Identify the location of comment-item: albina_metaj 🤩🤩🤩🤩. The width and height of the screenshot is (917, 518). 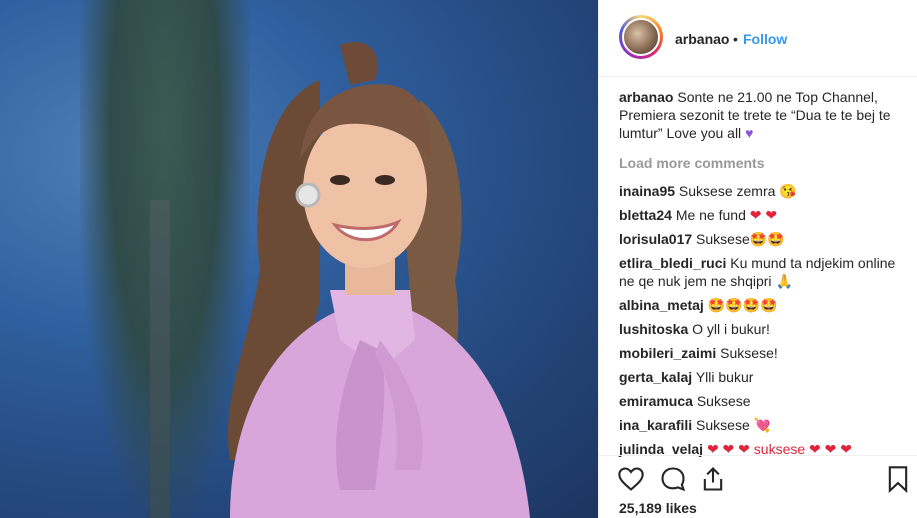
(761, 305).